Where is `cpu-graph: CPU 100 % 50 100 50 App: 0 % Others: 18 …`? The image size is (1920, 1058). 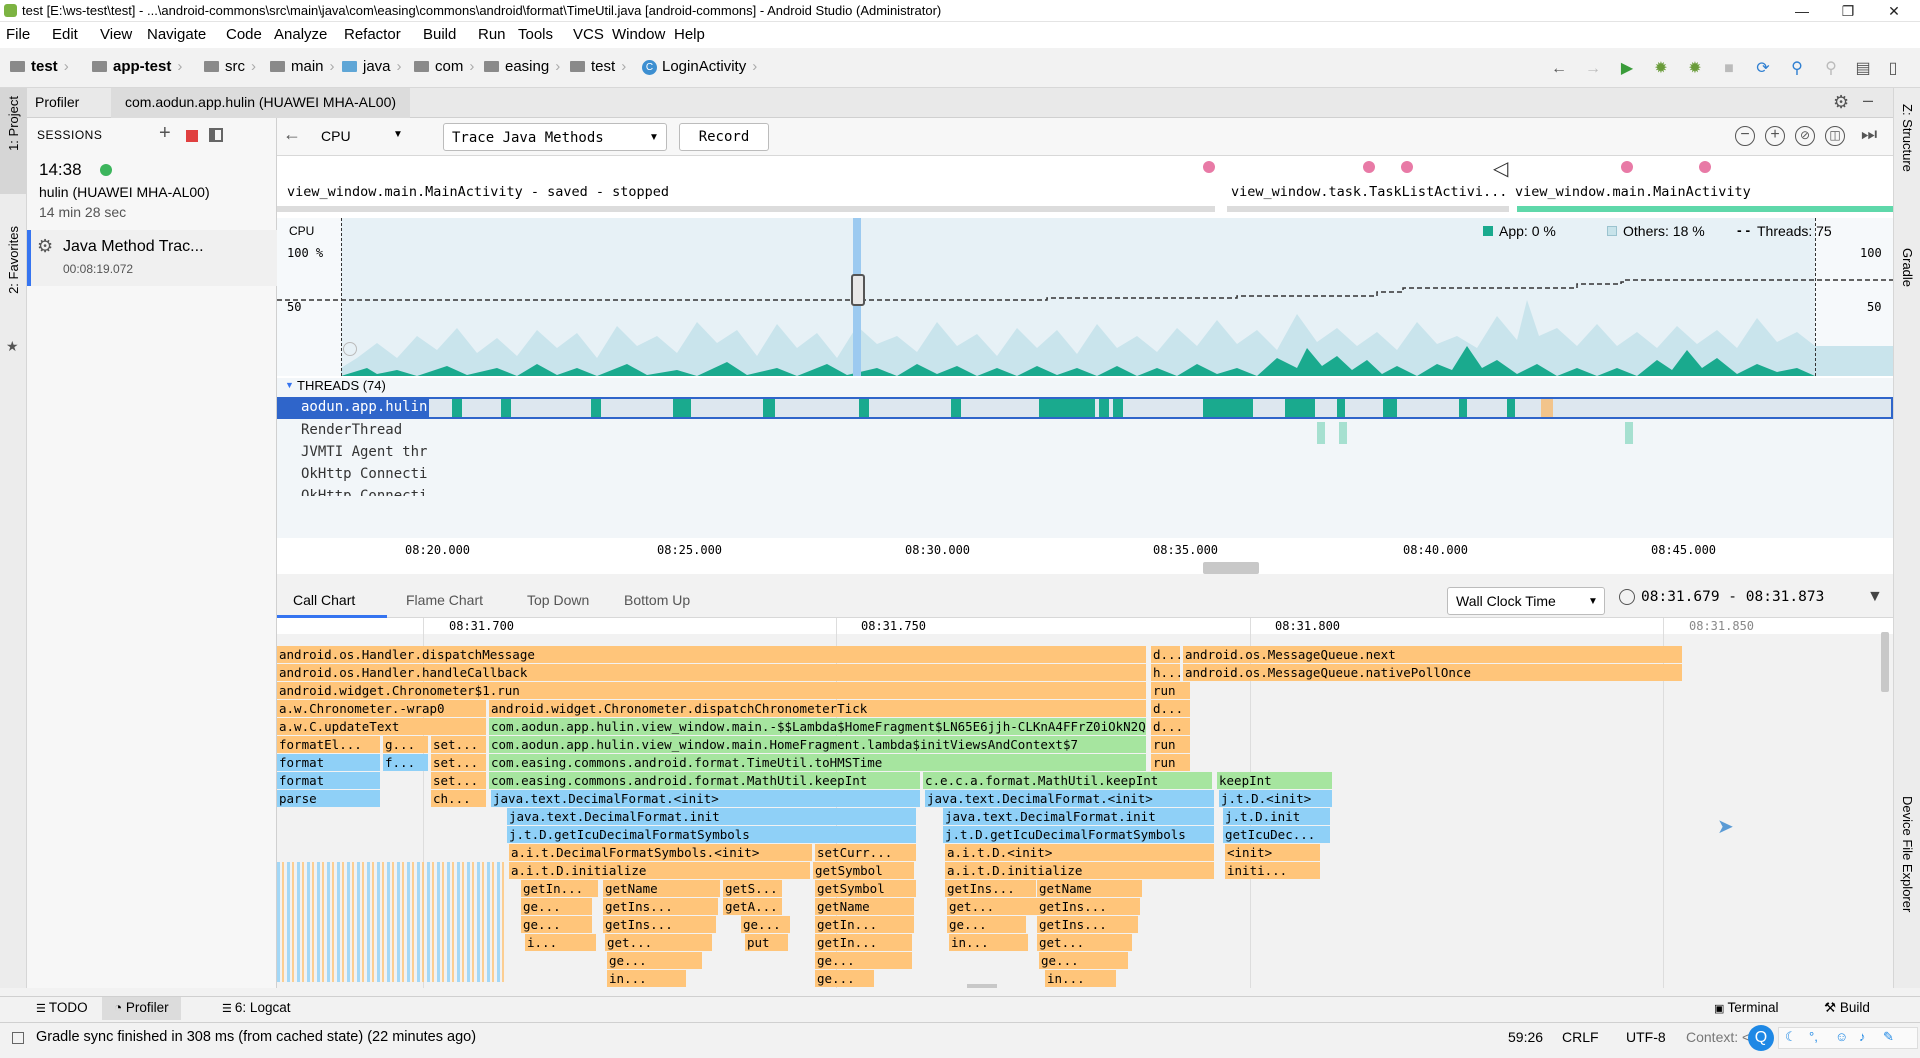 cpu-graph: CPU 100 % 50 100 50 App: 0 % Others: 18 … is located at coordinates (1085, 297).